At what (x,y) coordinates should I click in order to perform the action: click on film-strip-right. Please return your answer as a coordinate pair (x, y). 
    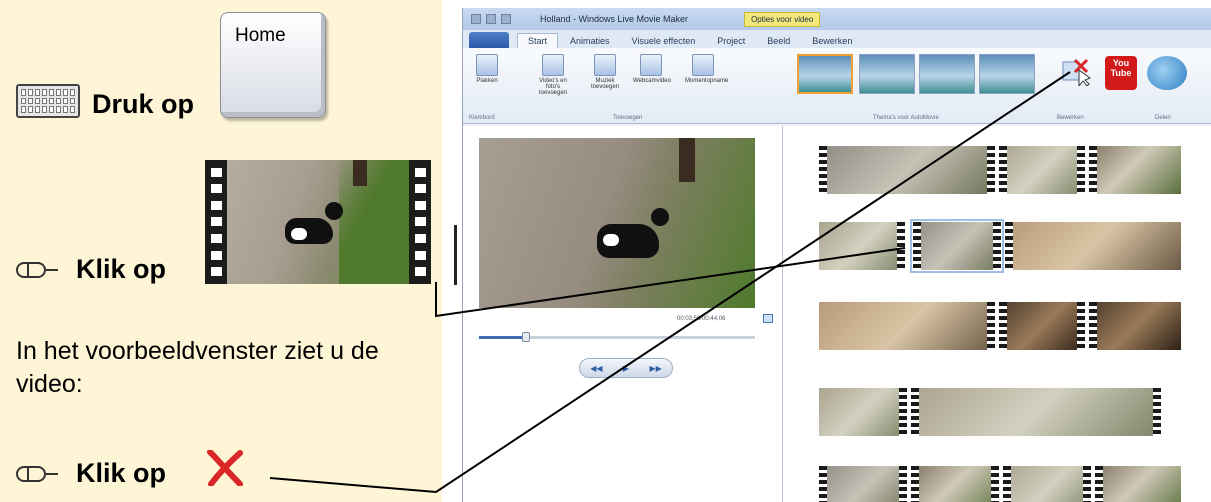
    Looking at the image, I should click on (420, 222).